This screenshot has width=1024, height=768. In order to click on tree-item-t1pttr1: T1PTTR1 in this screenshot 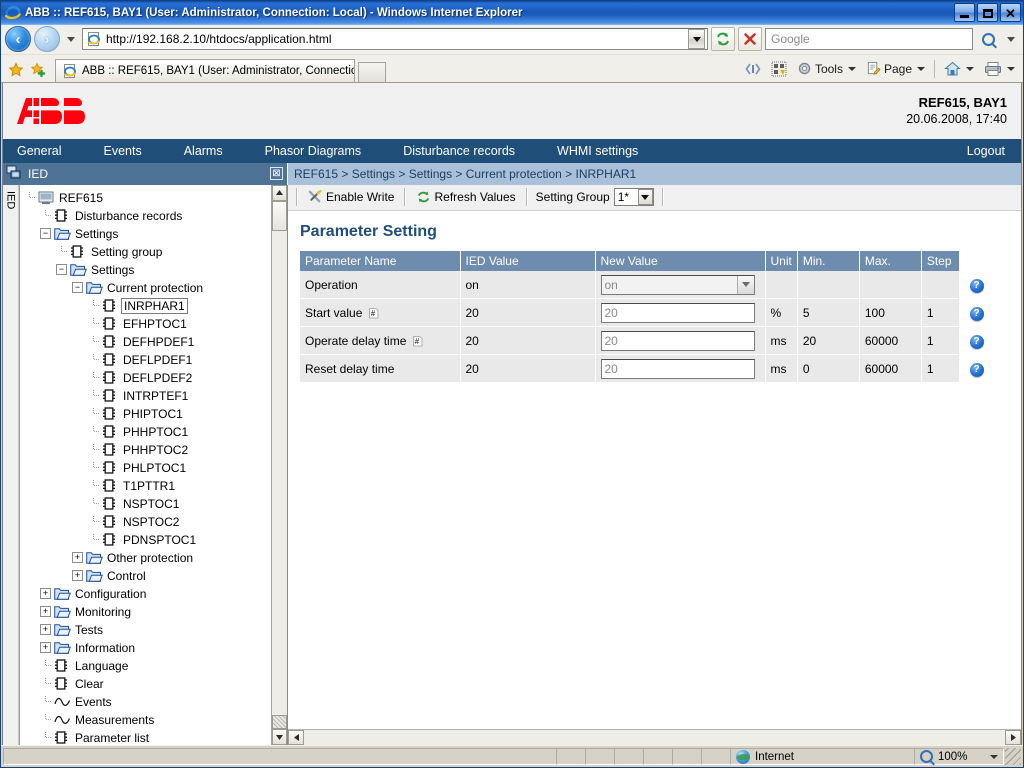, I will do `click(155, 486)`.